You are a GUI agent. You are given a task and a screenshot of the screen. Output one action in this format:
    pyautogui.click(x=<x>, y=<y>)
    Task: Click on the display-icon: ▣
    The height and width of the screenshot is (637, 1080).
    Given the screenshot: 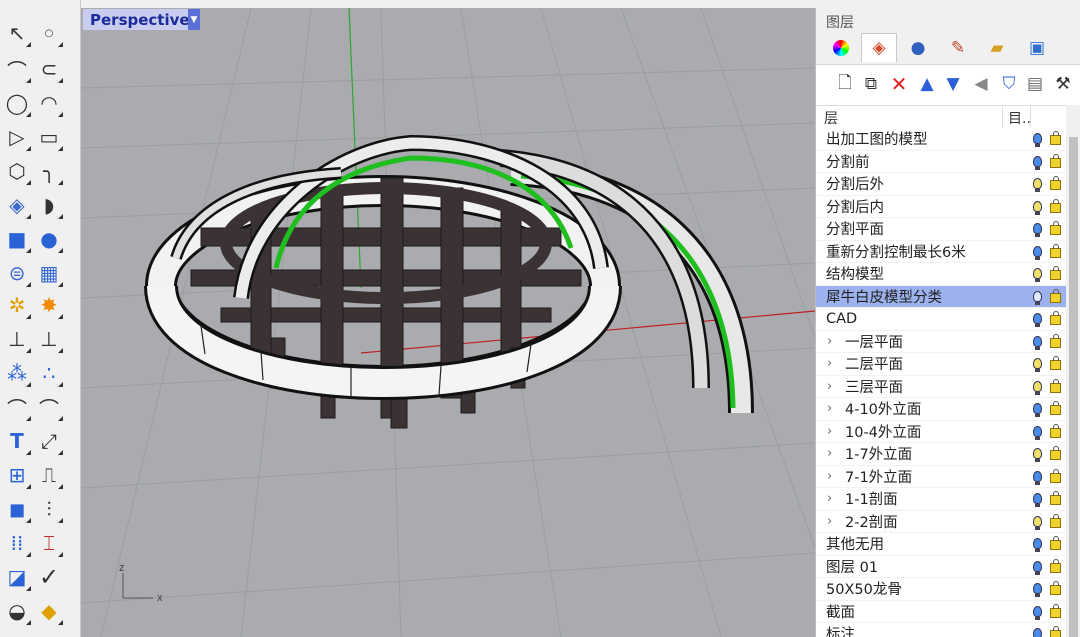 What is the action you would take?
    pyautogui.click(x=1037, y=48)
    